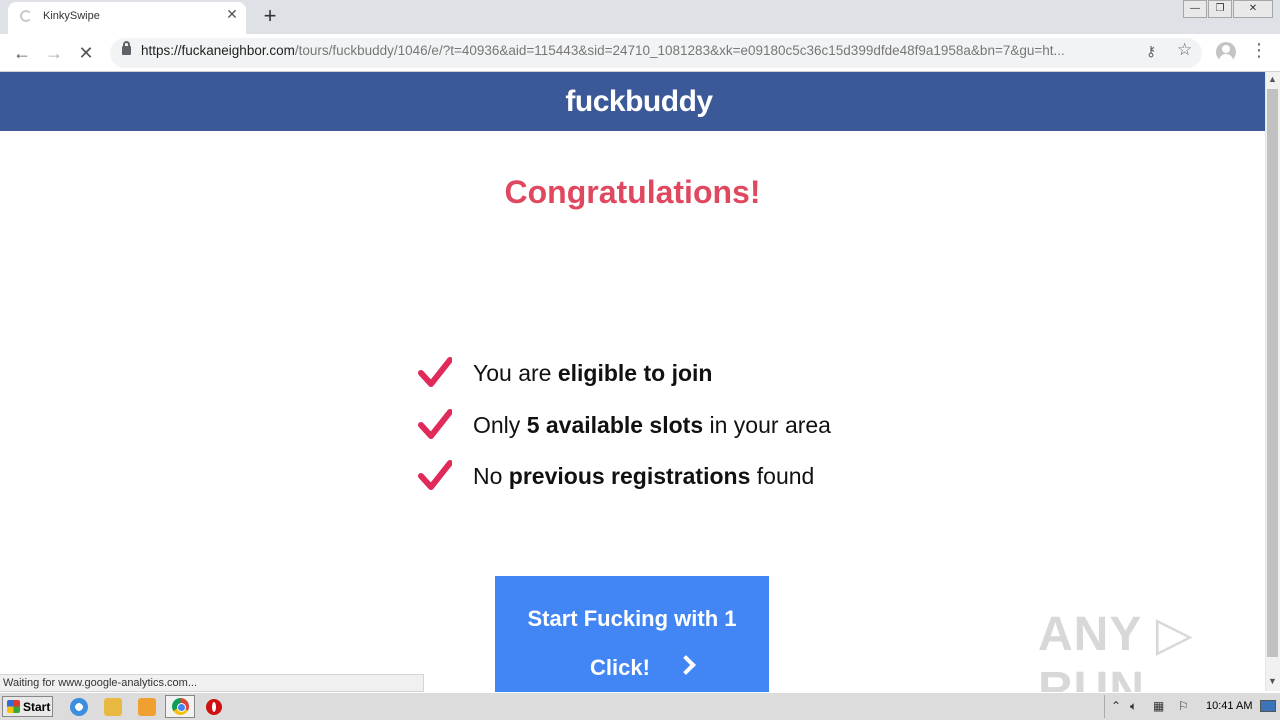 The image size is (1280, 720). Describe the element at coordinates (54, 53) in the screenshot. I see `forward-button: →` at that location.